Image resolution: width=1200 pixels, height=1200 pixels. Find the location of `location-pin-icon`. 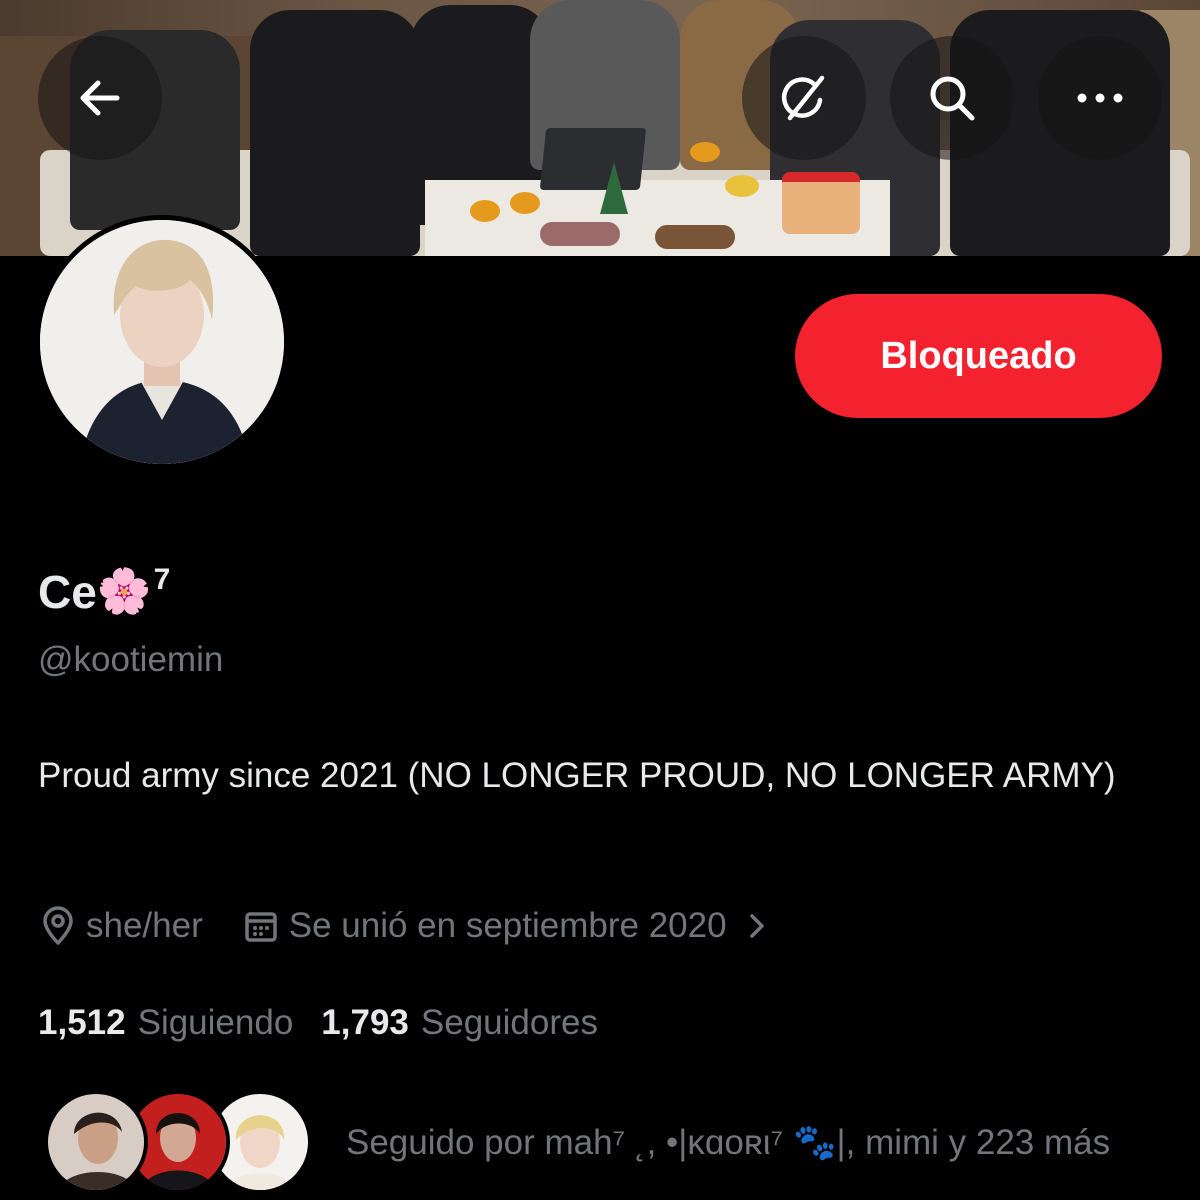

location-pin-icon is located at coordinates (58, 925).